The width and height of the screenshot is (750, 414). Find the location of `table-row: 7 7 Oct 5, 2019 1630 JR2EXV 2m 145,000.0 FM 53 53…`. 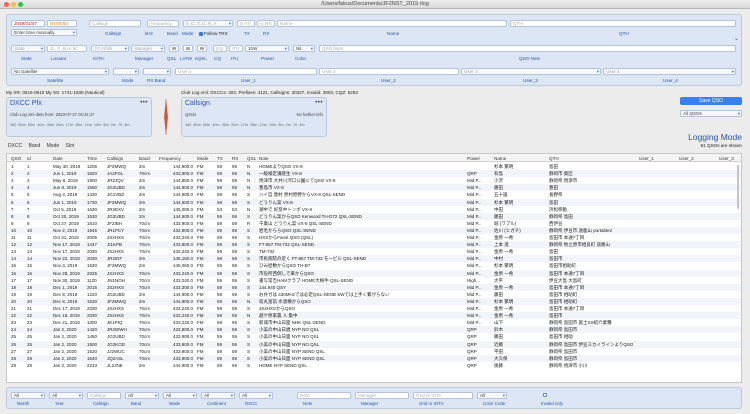

table-row: 7 7 Oct 5, 2019 1630 JR2EXV 2m 145,000.0 FM 53 53… is located at coordinates (374, 209).